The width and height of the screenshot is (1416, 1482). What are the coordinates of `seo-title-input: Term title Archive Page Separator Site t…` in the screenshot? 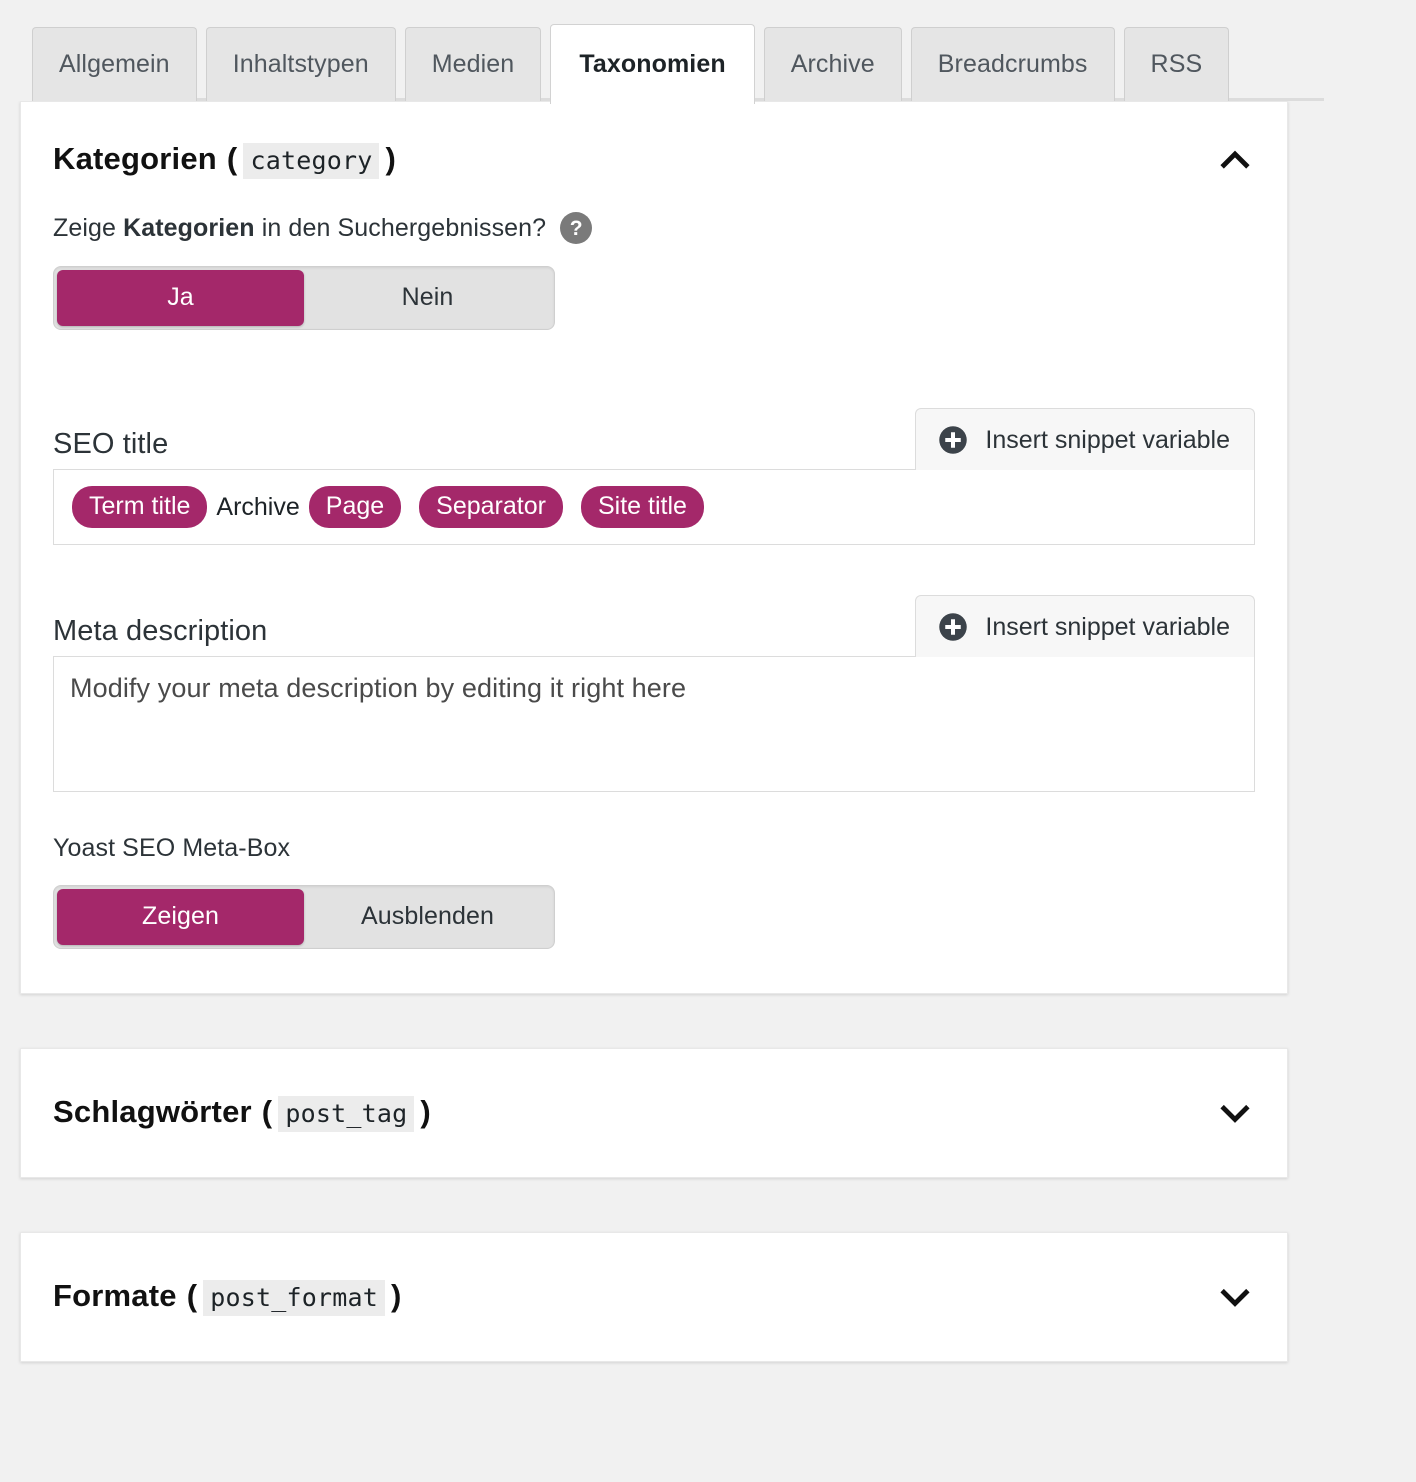 It's located at (654, 507).